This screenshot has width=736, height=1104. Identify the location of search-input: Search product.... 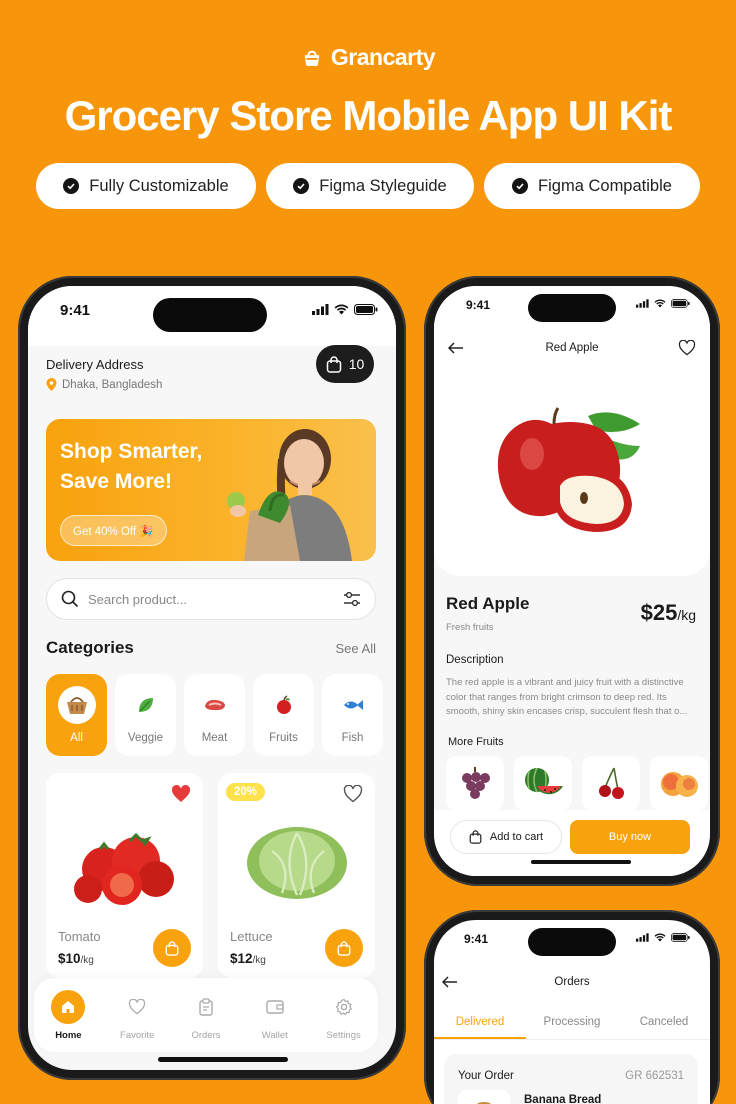
(211, 599).